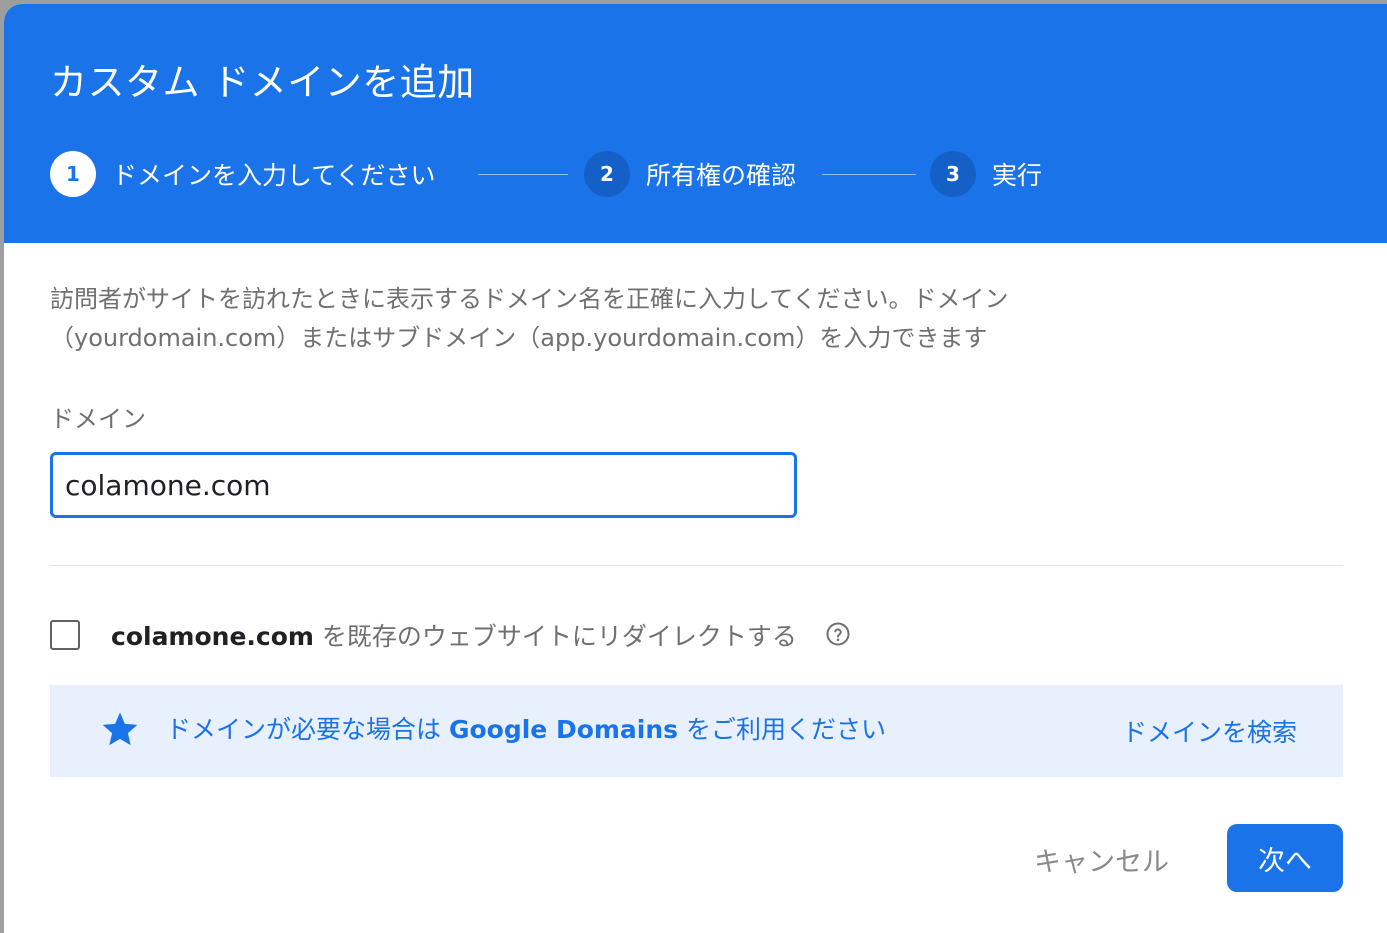  I want to click on dialog-title: カスタム ドメインを追加, so click(262, 82).